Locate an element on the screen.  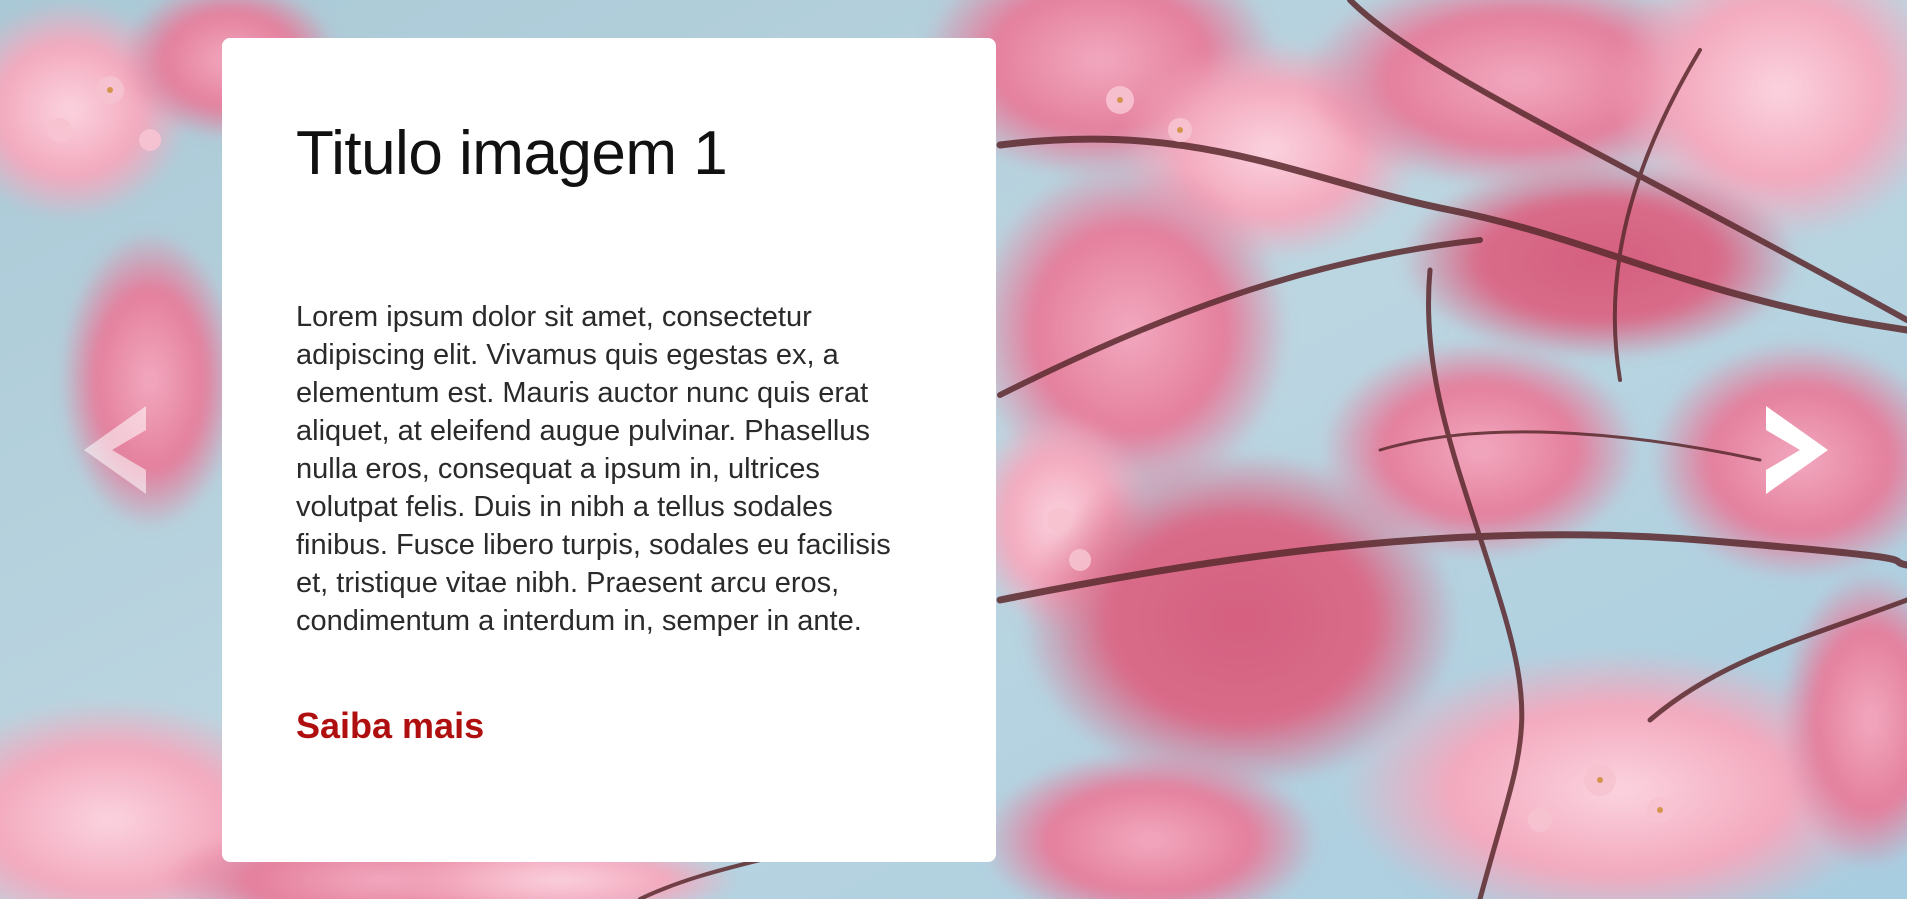
next-slide-button is located at coordinates (1797, 450).